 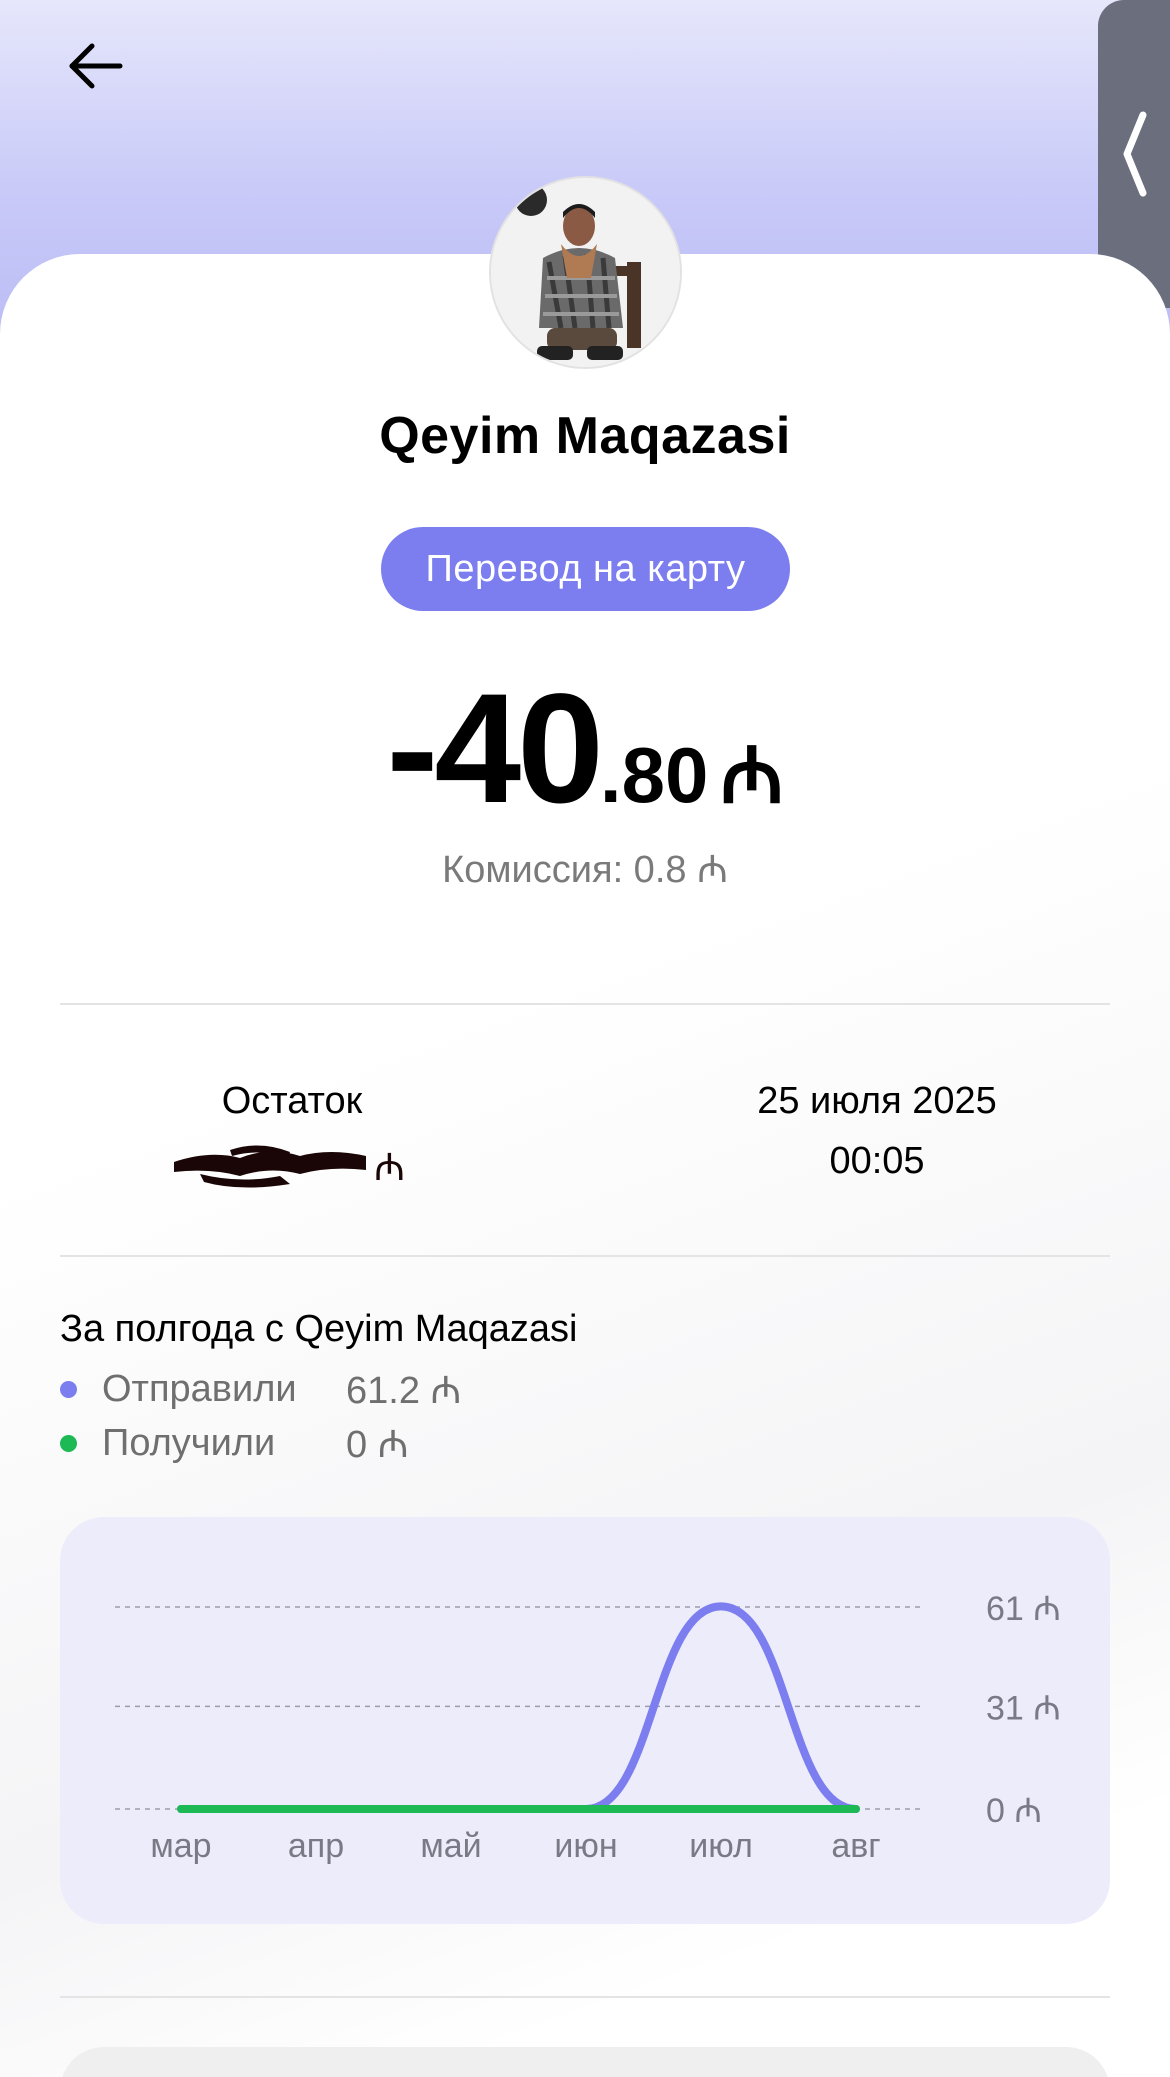 I want to click on legend-received-value: 0 ₼, so click(x=377, y=1445).